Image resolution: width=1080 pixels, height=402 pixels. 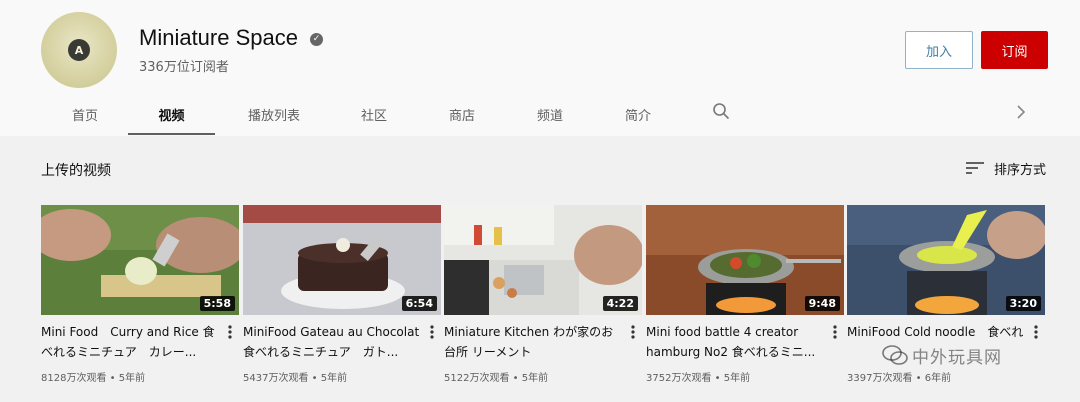 I want to click on channel-tabs: 首页 视频 播放列表 社区 商店 频道 简介, so click(x=540, y=114).